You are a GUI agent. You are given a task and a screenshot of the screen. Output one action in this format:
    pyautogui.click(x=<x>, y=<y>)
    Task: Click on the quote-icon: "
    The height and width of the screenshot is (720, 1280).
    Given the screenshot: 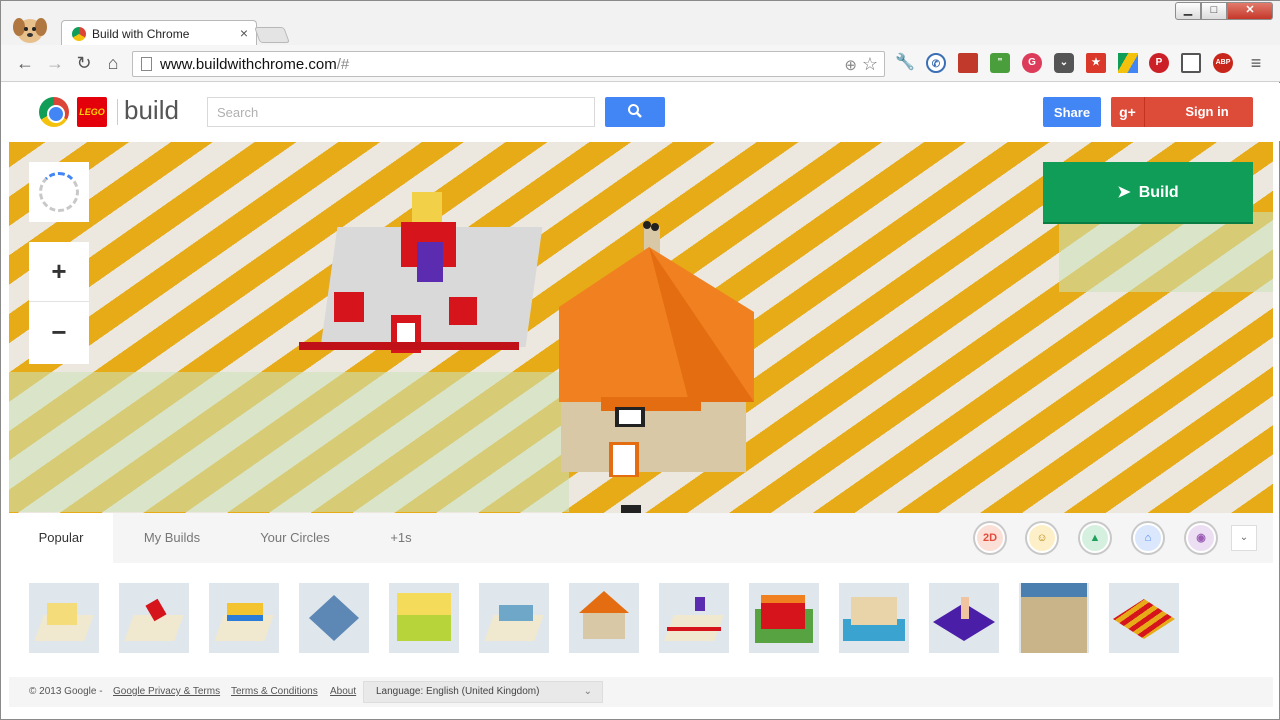 What is the action you would take?
    pyautogui.click(x=1000, y=63)
    